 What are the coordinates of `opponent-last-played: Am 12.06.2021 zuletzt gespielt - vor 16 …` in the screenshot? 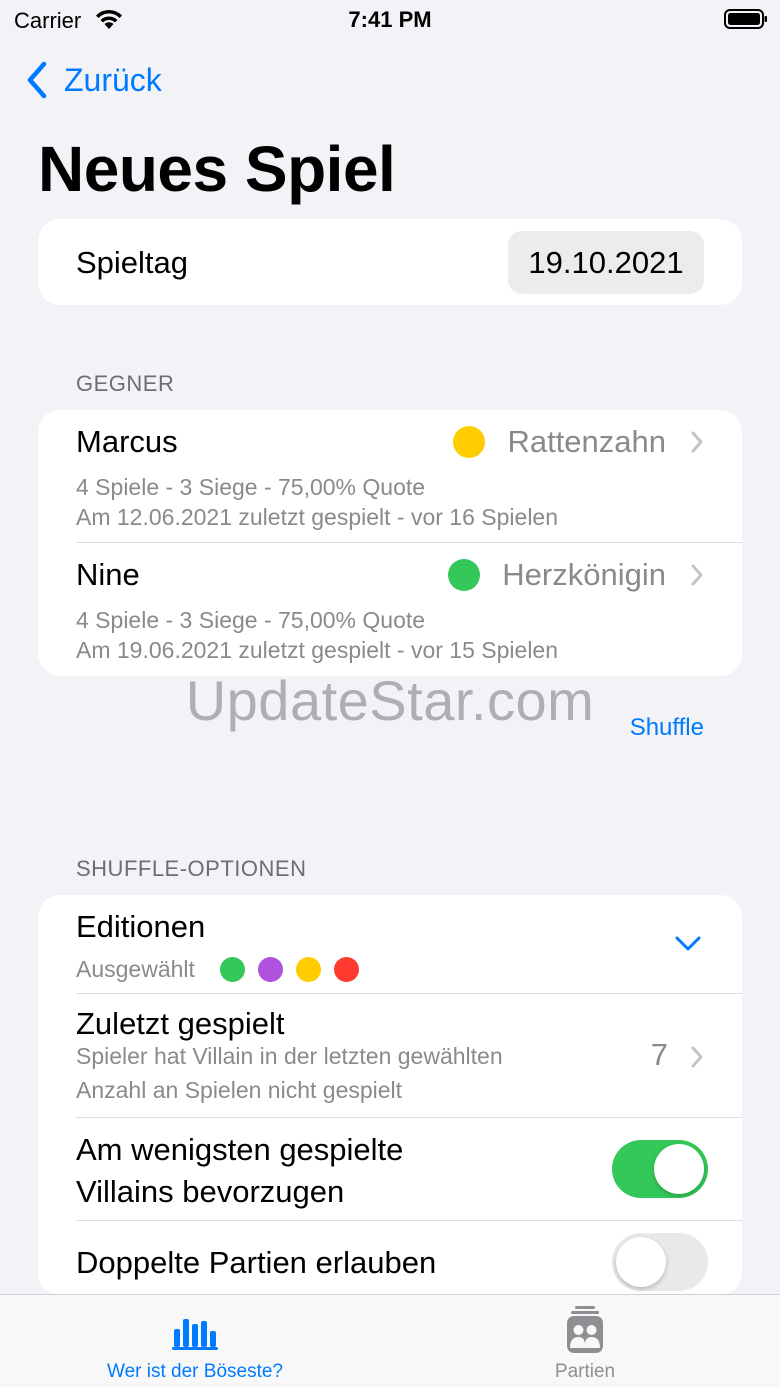 It's located at (317, 517).